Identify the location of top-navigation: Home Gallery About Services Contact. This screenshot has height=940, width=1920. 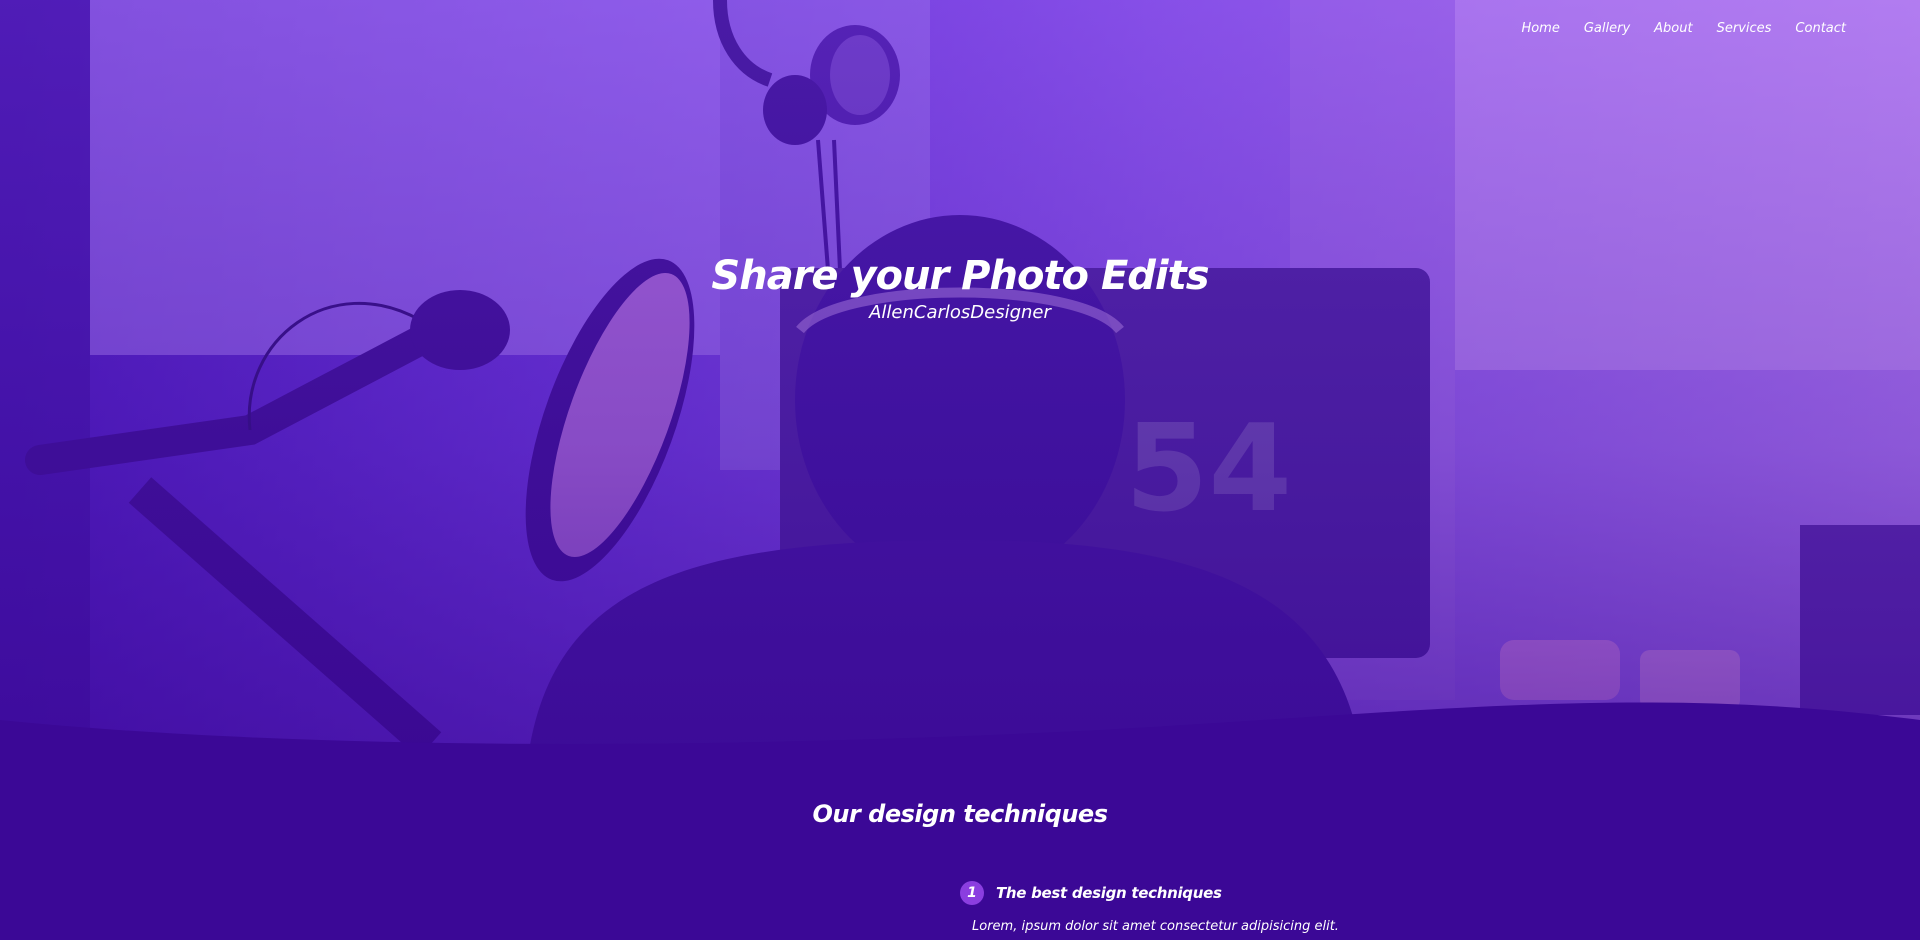
(1683, 28).